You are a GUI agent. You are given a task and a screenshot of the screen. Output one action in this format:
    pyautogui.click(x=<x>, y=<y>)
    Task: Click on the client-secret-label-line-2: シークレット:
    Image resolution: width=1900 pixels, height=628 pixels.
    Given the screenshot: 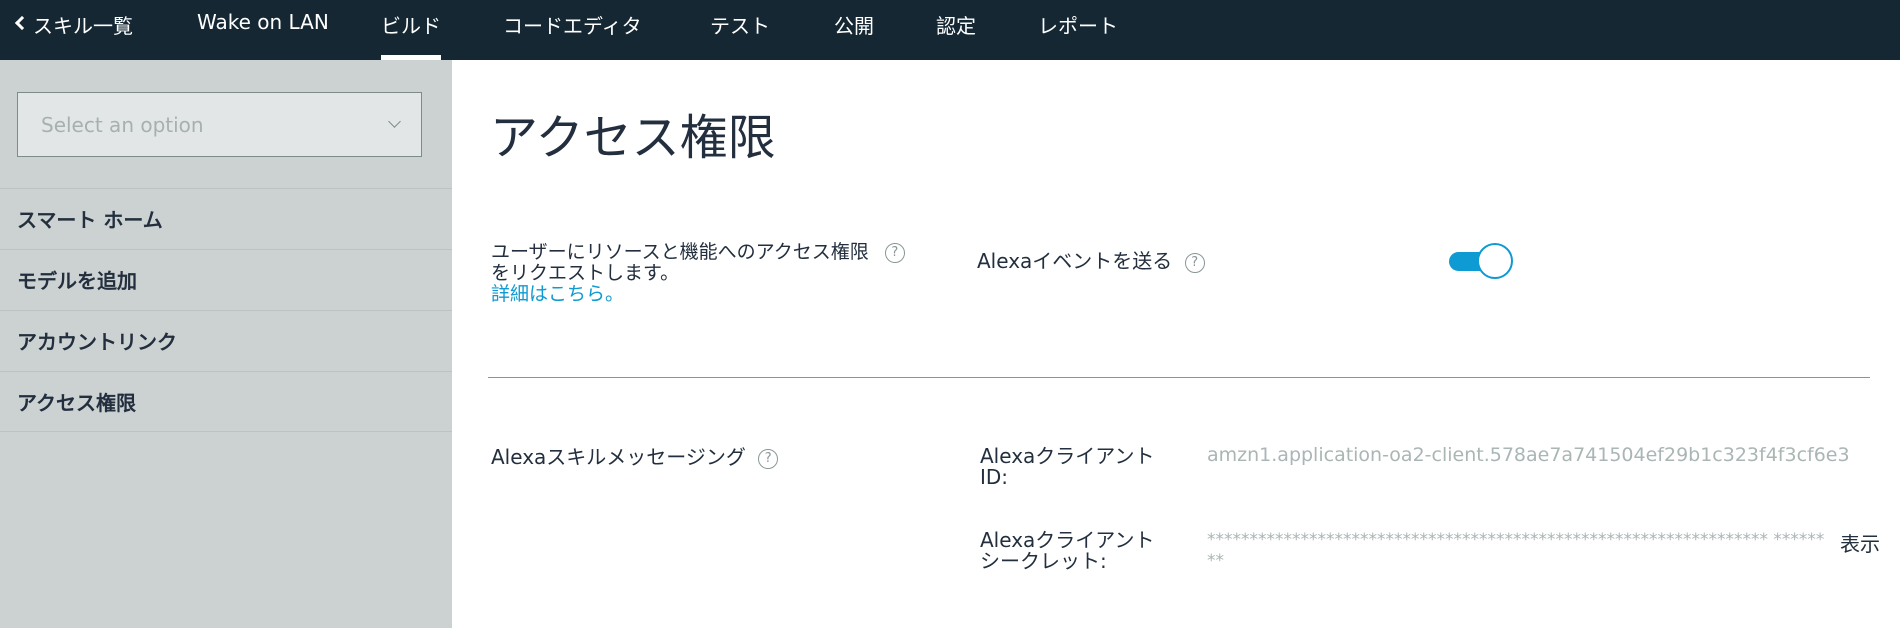 What is the action you would take?
    pyautogui.click(x=1043, y=561)
    